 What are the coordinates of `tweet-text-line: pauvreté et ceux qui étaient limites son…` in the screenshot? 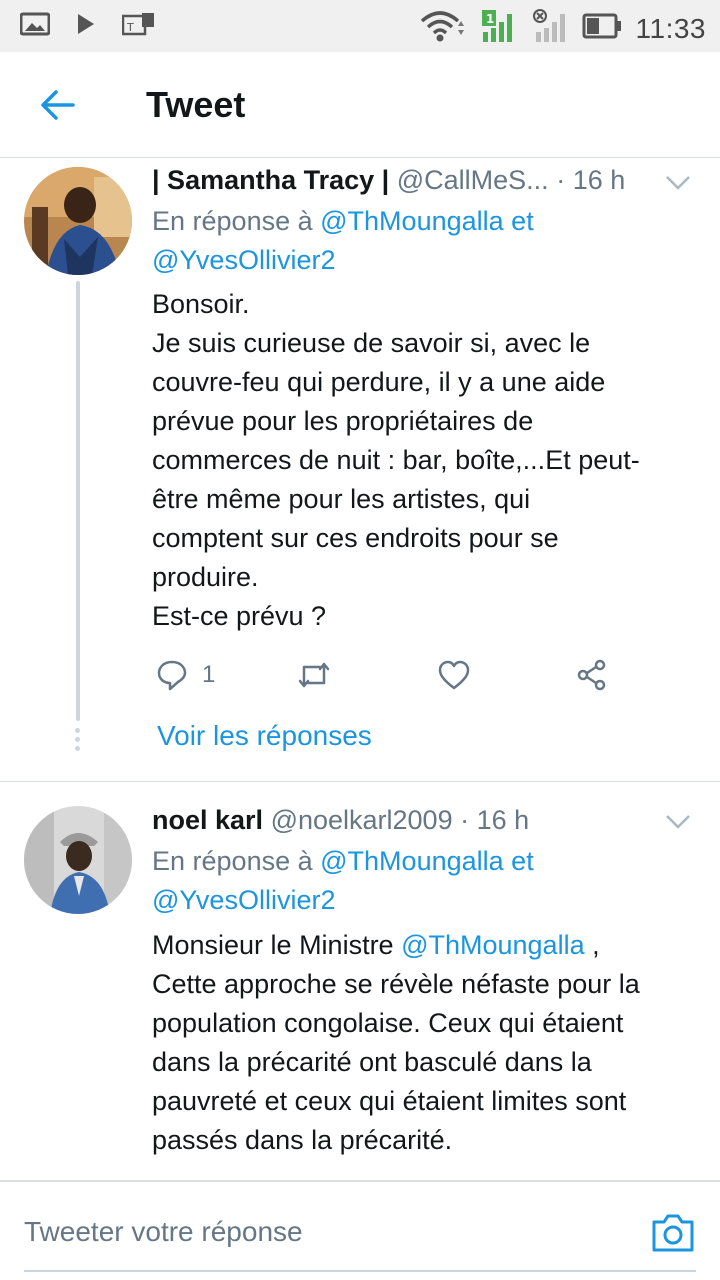 It's located at (389, 1101).